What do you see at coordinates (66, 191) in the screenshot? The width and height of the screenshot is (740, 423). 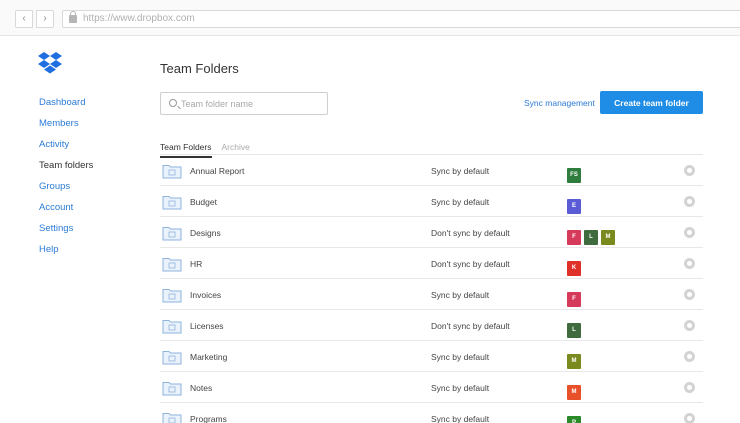 I see `sidebar-item-groups: Groups` at bounding box center [66, 191].